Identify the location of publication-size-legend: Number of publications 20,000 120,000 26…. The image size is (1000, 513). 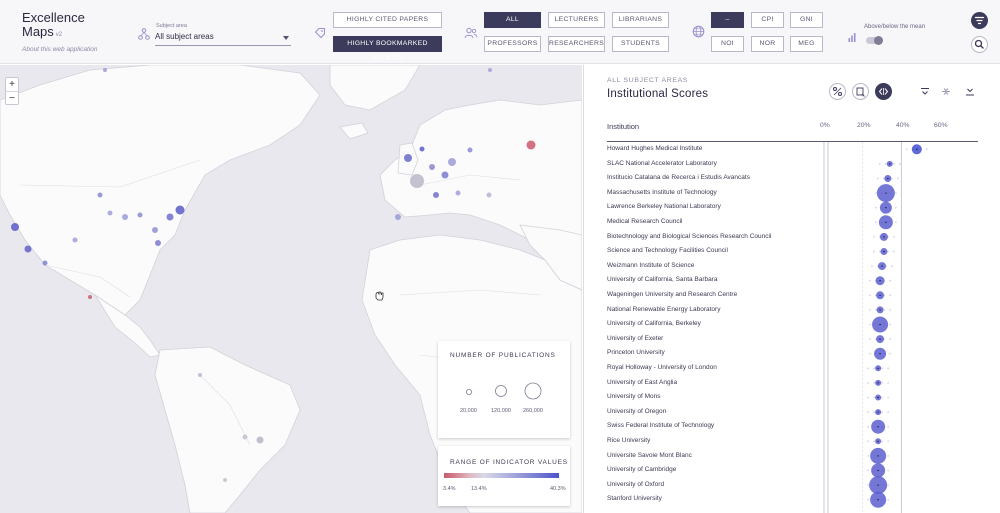
(504, 389).